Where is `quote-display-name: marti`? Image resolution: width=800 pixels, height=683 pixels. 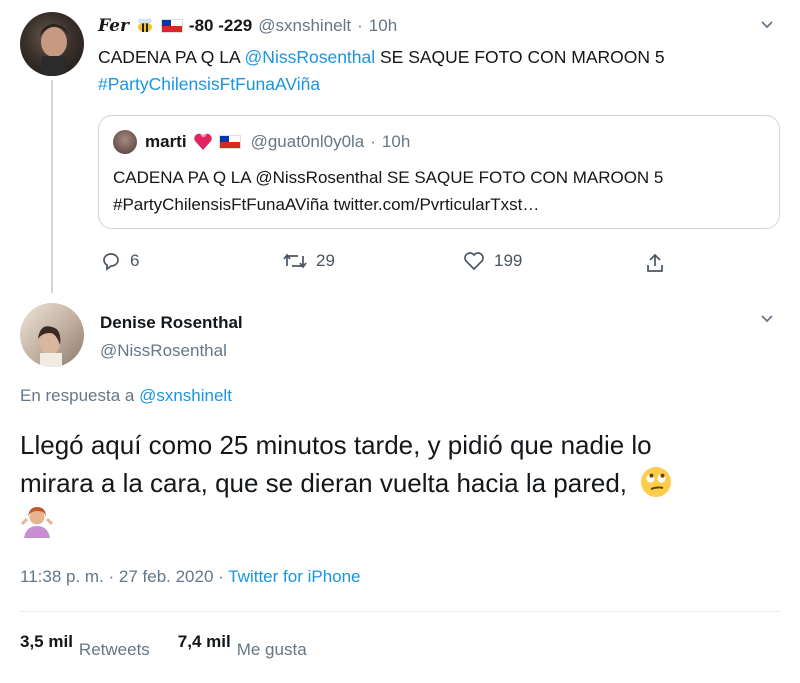 quote-display-name: marti is located at coordinates (166, 141).